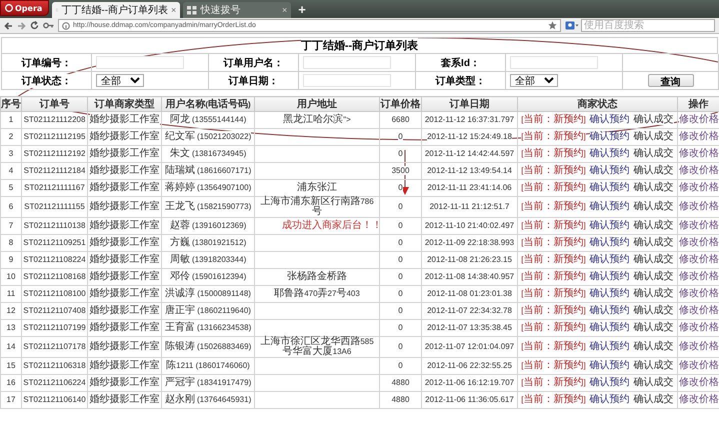 The width and height of the screenshot is (719, 425). Describe the element at coordinates (192, 10) in the screenshot. I see `grid-icon` at that location.